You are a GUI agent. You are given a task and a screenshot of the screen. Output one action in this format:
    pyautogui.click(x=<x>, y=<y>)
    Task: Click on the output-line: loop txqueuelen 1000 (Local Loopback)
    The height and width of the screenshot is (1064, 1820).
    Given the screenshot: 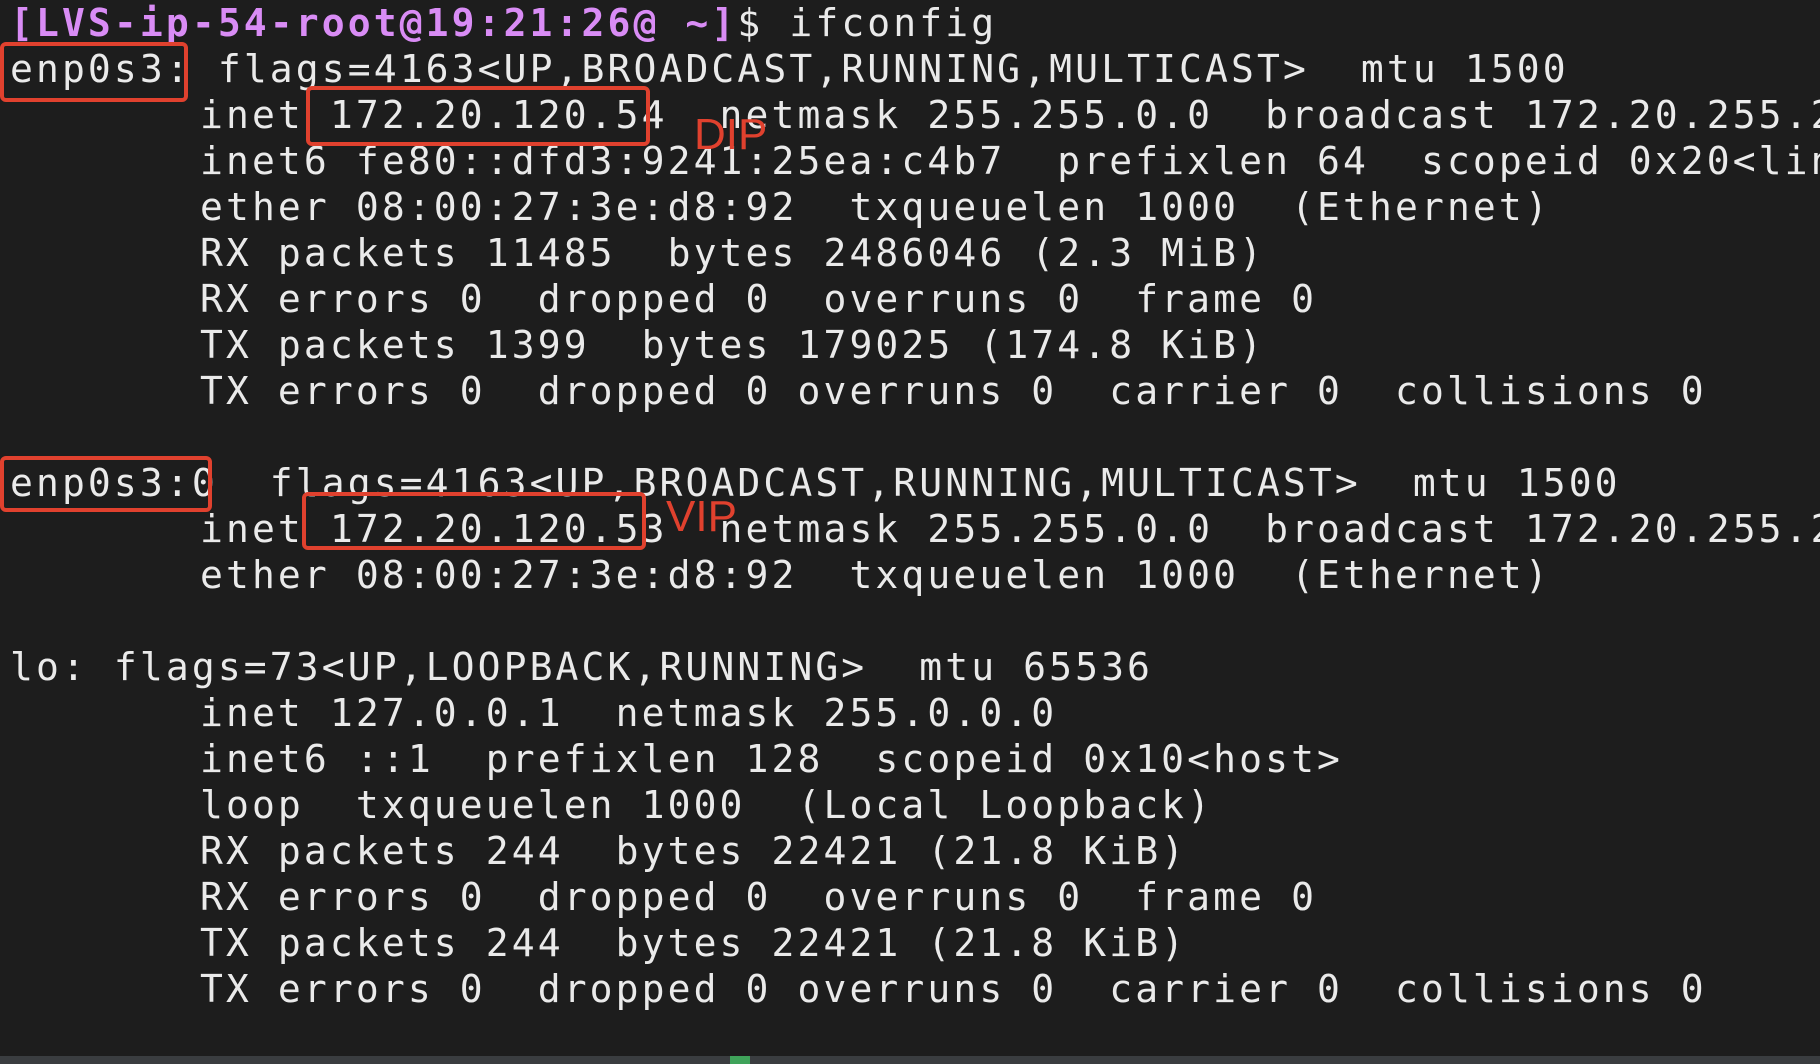 What is the action you would take?
    pyautogui.click(x=707, y=805)
    